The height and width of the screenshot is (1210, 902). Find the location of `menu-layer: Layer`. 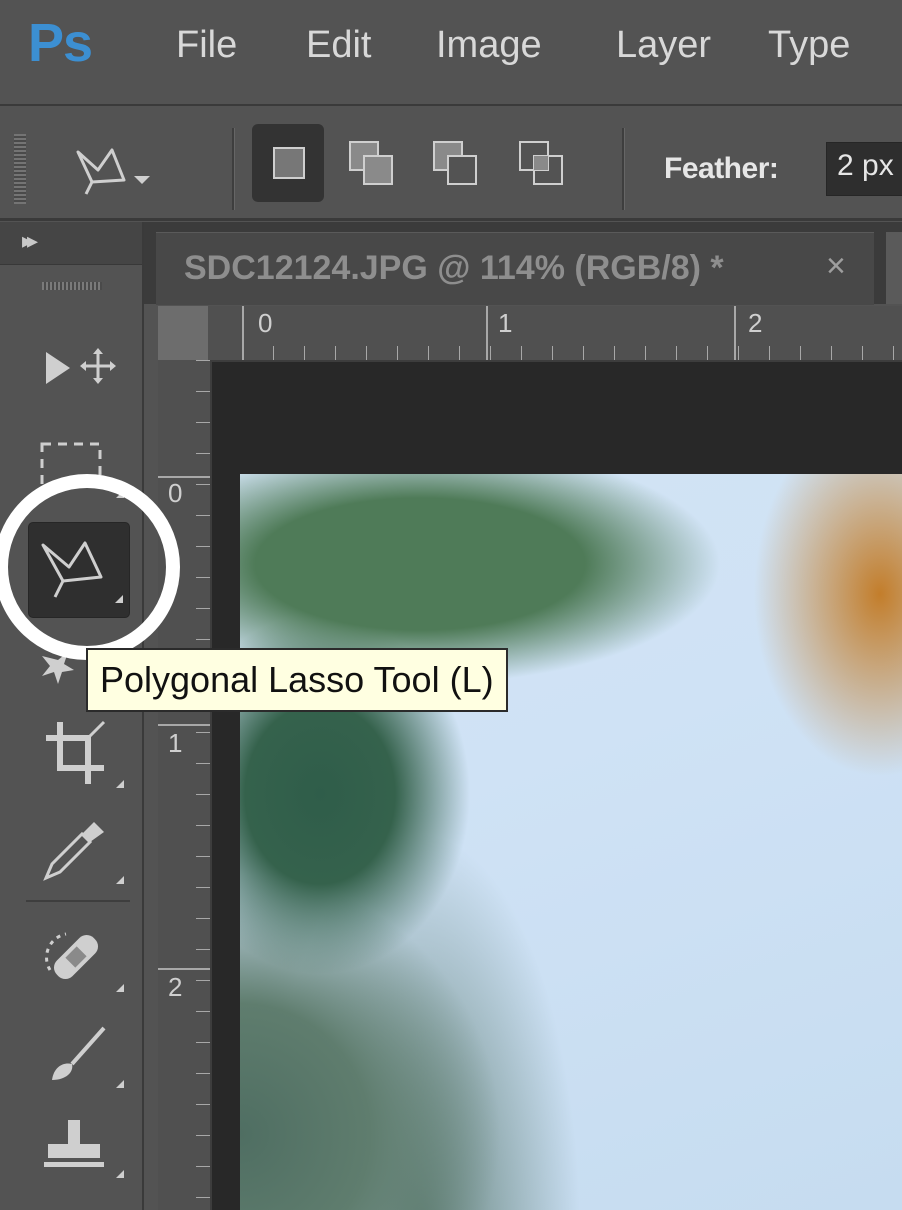

menu-layer: Layer is located at coordinates (663, 45).